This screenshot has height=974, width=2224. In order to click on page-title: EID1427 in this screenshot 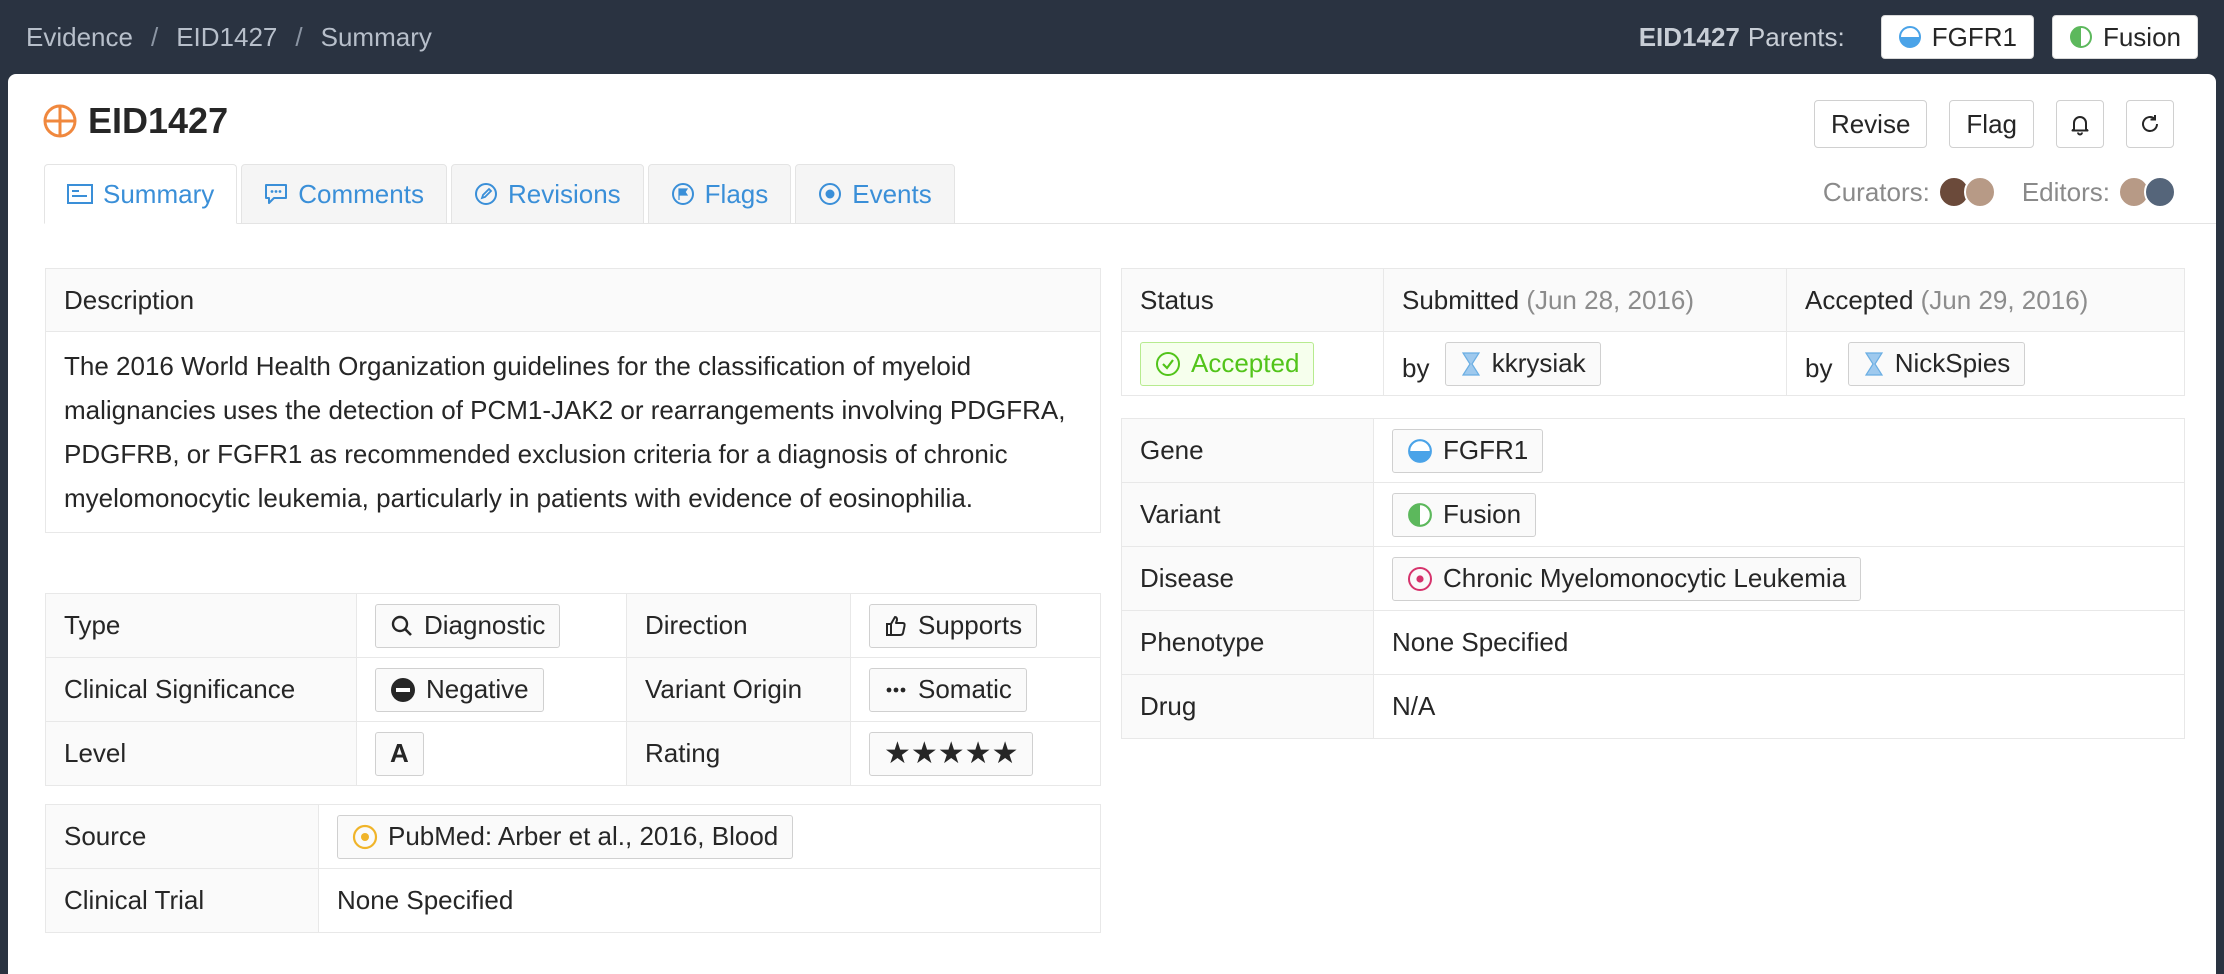, I will do `click(158, 120)`.